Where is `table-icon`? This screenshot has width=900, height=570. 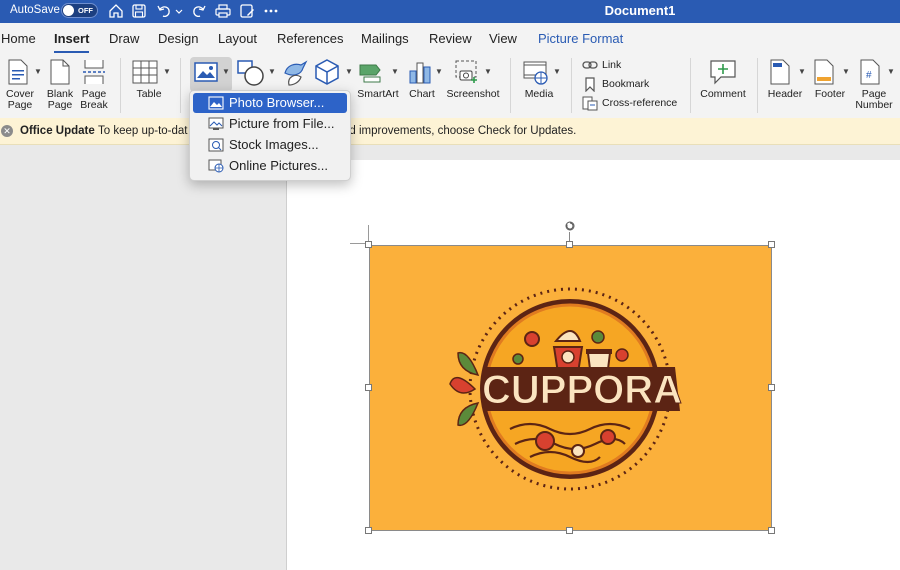
table-icon is located at coordinates (145, 72).